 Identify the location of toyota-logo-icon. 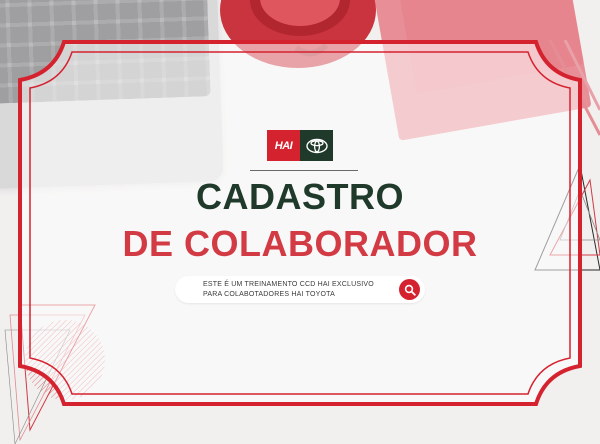
(316, 145).